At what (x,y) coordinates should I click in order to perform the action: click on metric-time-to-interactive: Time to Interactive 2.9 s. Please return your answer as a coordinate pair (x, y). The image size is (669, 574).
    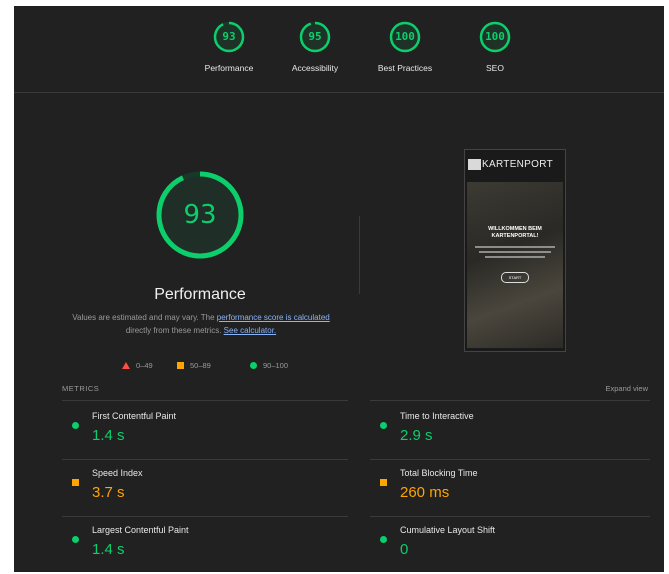
    Looking at the image, I should click on (520, 435).